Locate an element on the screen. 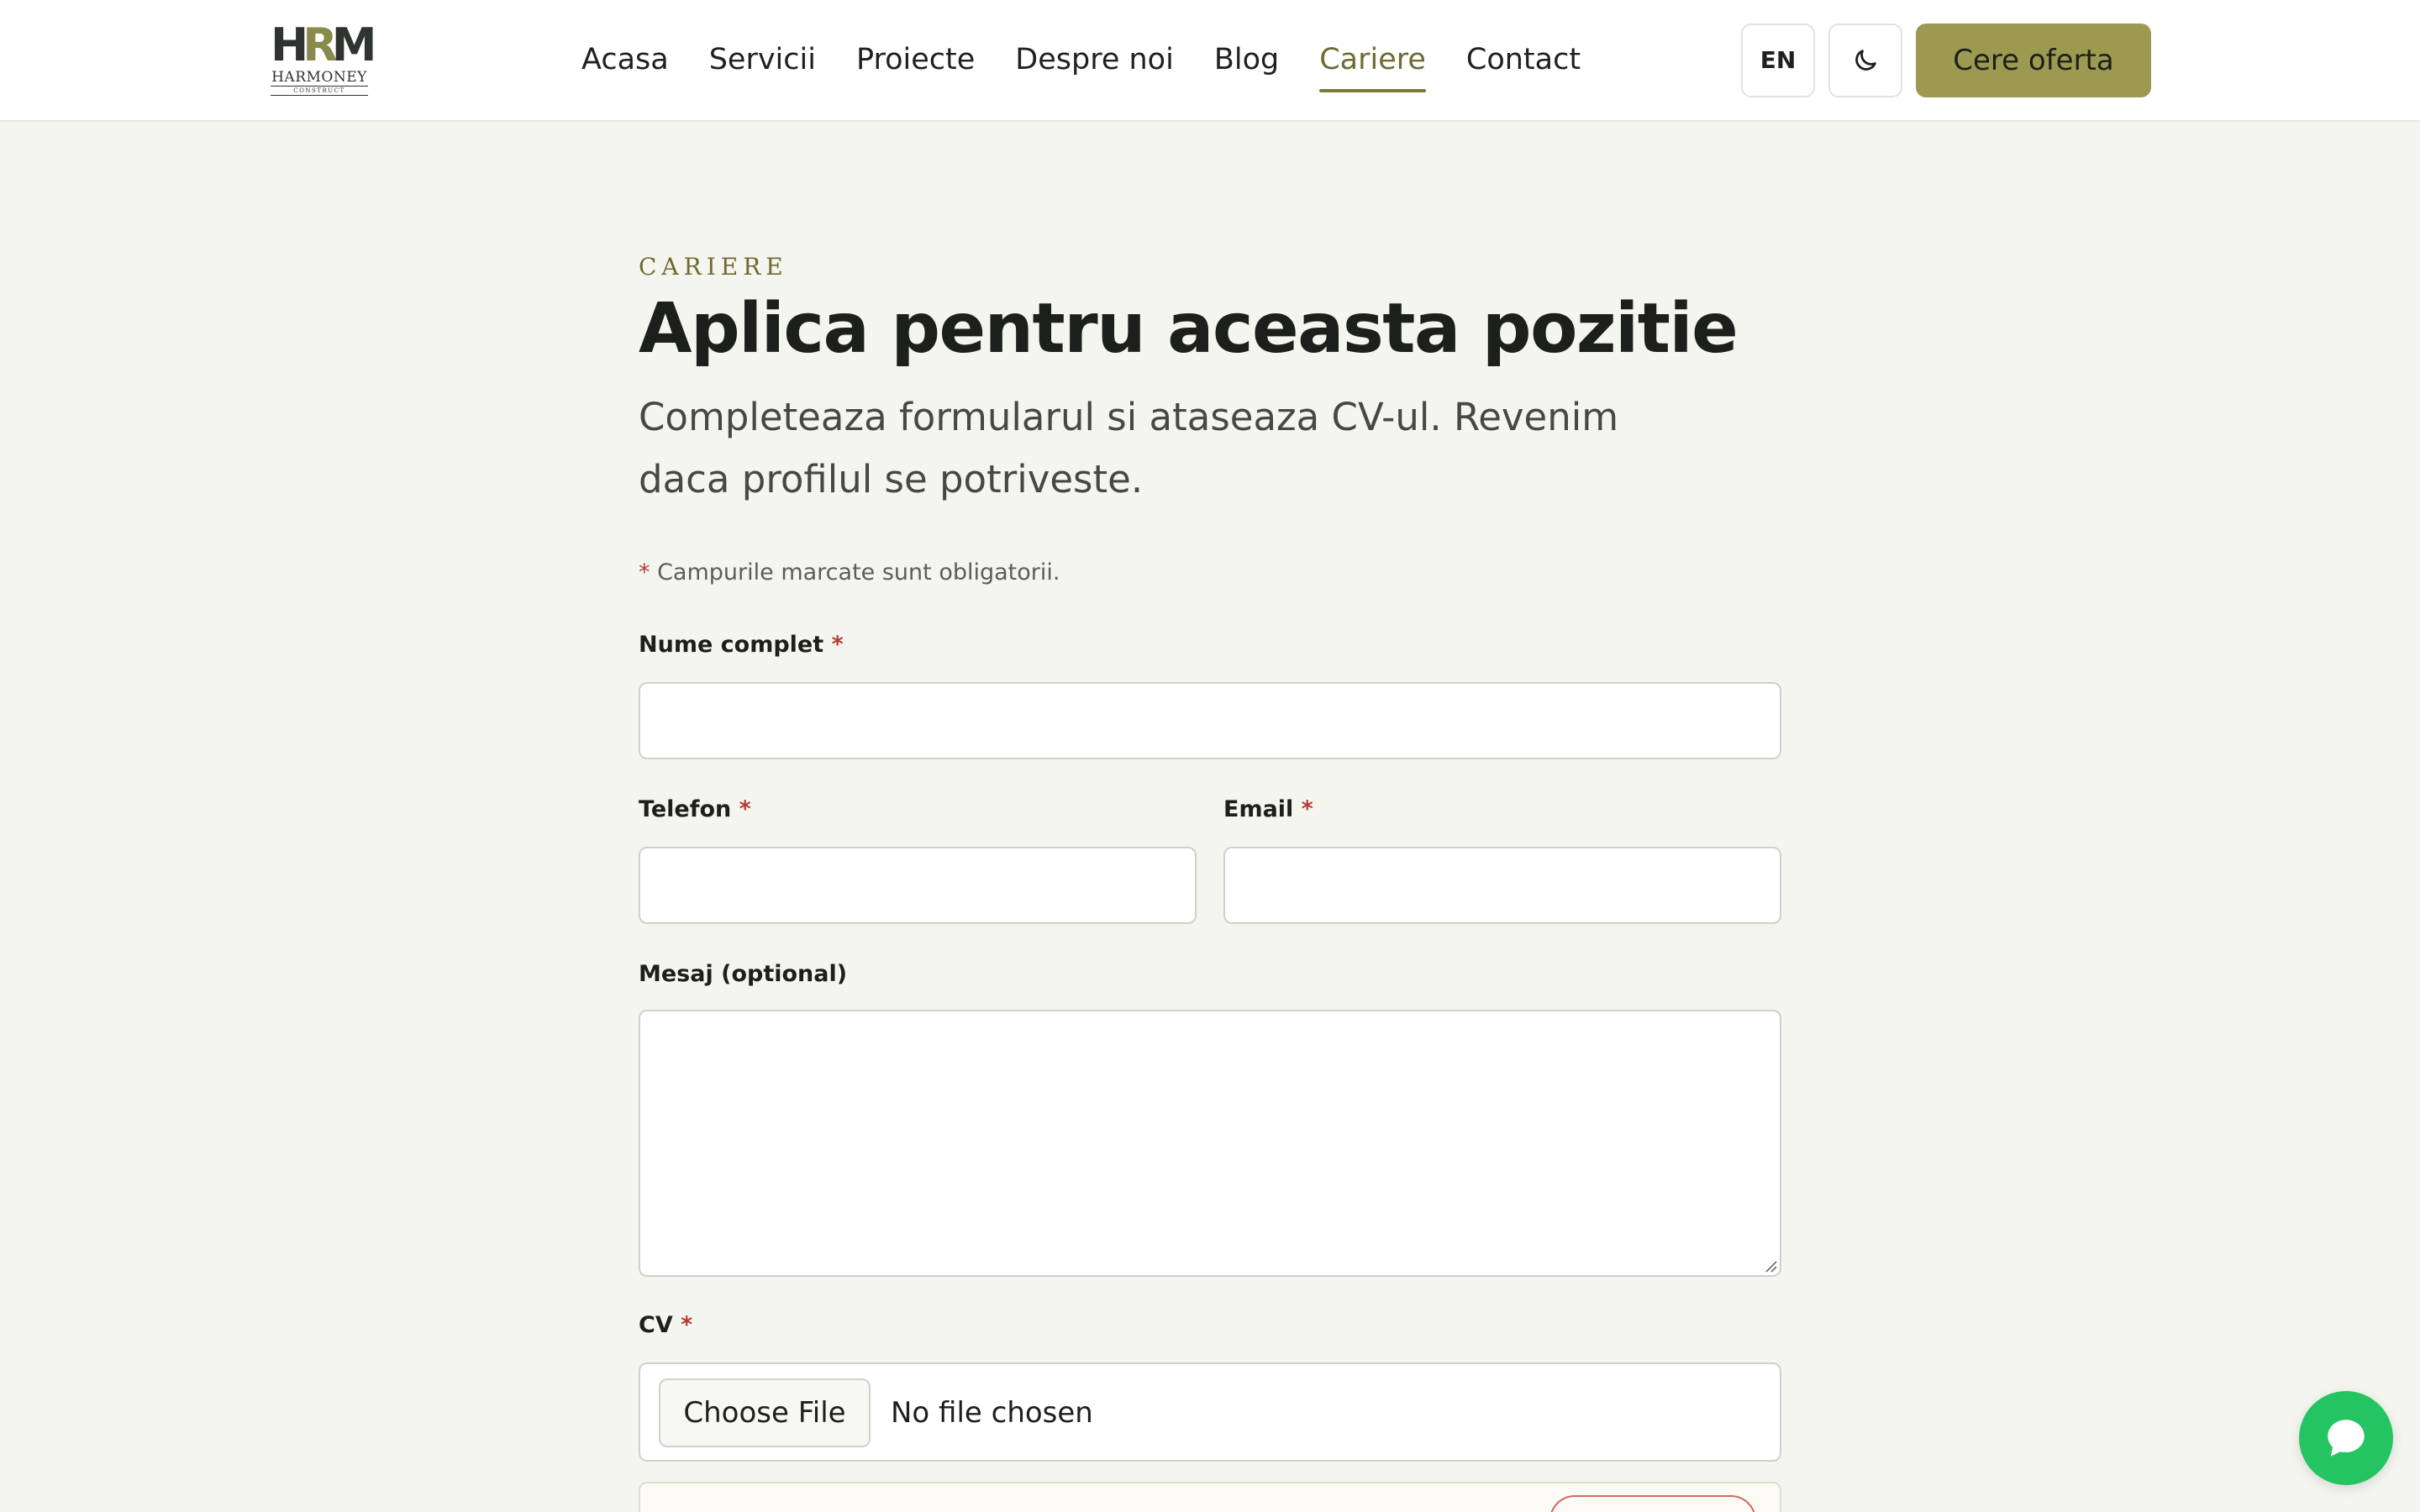  phone-label: Telefon * is located at coordinates (695, 809).